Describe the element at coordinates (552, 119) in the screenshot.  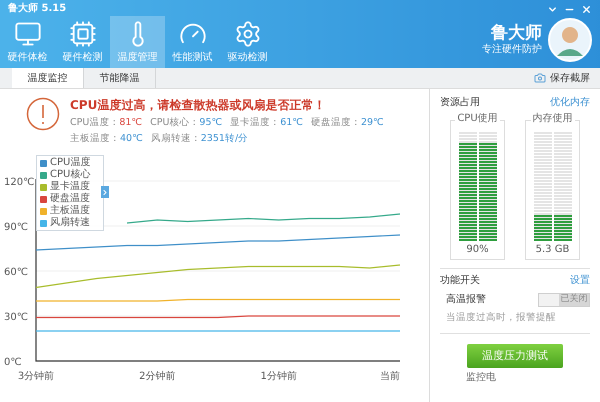
I see `meter-label: 内存使用` at that location.